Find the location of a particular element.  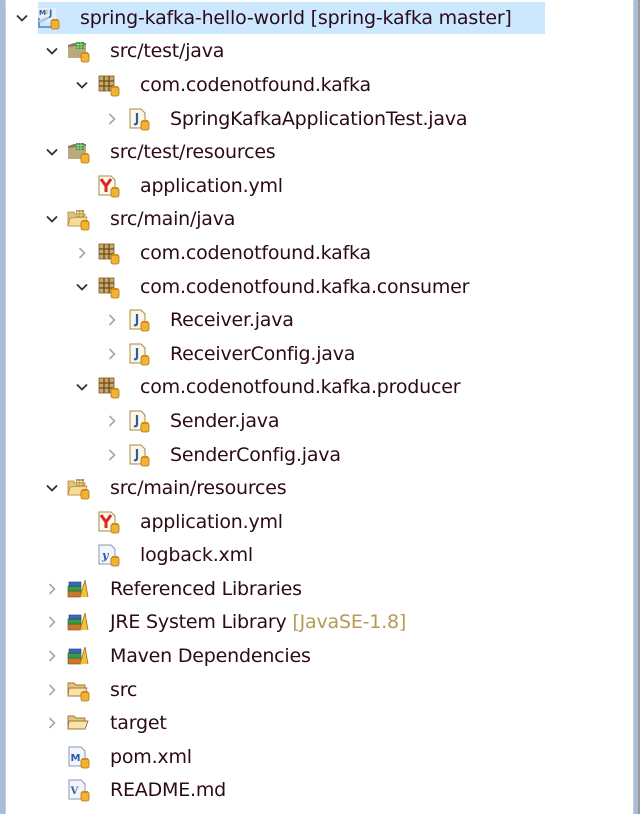

tree-item-text: src/test/resources is located at coordinates (193, 152).